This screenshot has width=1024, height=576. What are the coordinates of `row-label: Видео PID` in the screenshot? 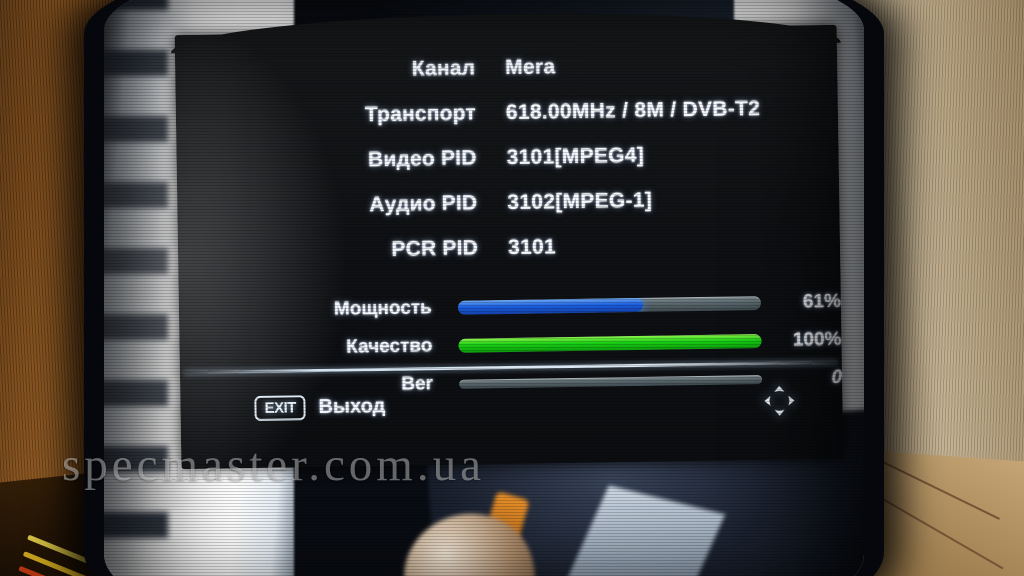 It's located at (422, 159).